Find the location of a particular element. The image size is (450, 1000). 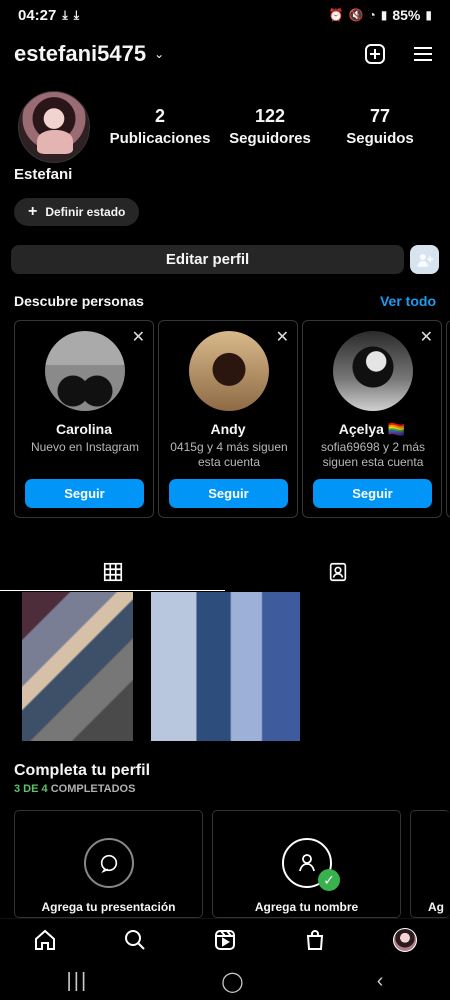

home-system-icon: ◯ is located at coordinates (232, 981).